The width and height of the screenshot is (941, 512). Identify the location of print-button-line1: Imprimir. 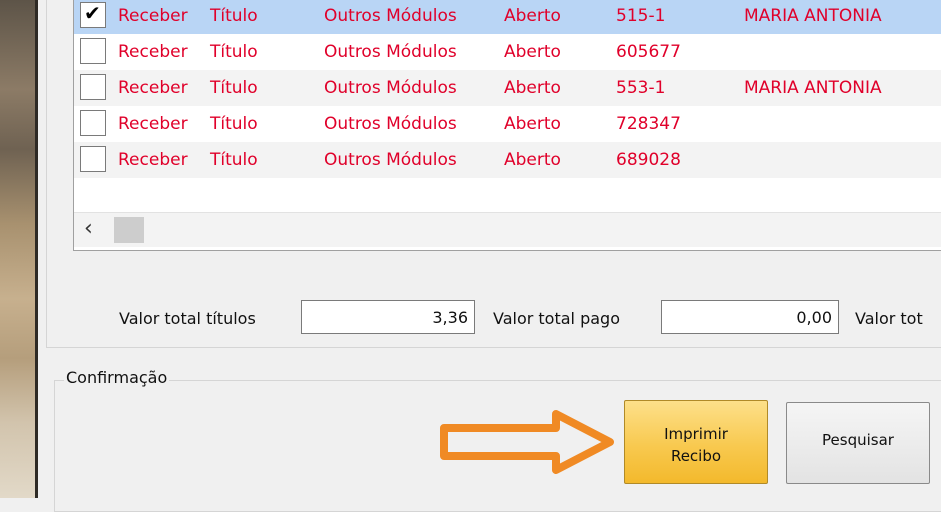
(696, 434).